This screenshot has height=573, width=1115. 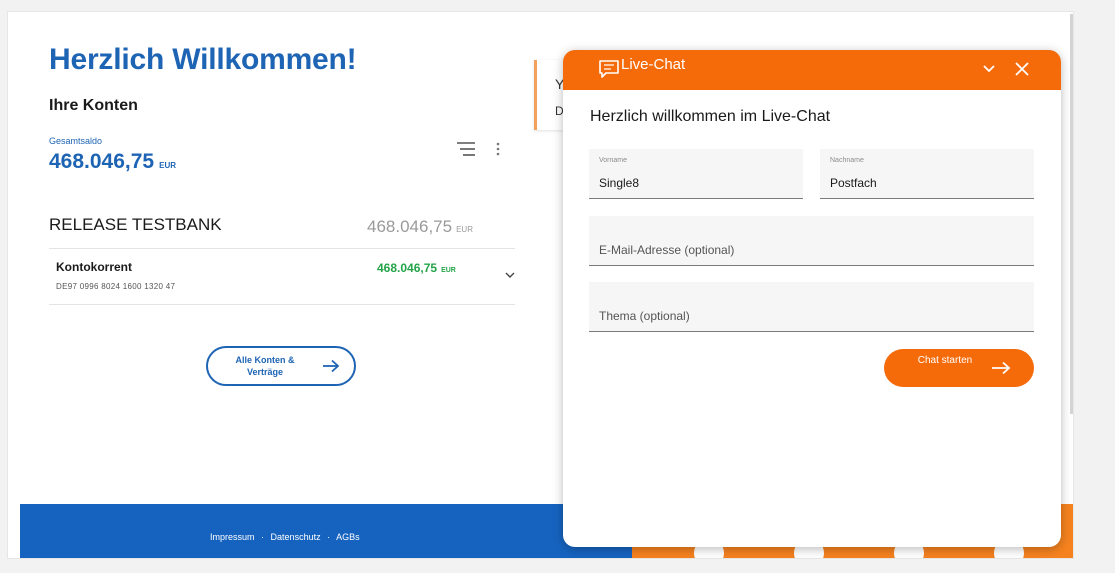 I want to click on total-balance-currency: EUR, so click(x=167, y=165).